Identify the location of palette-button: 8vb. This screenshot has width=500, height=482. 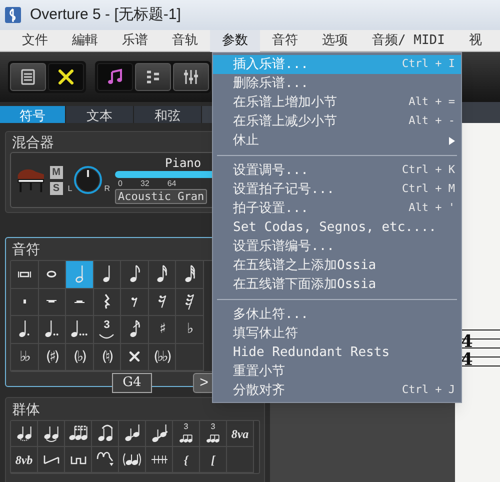
(24, 460).